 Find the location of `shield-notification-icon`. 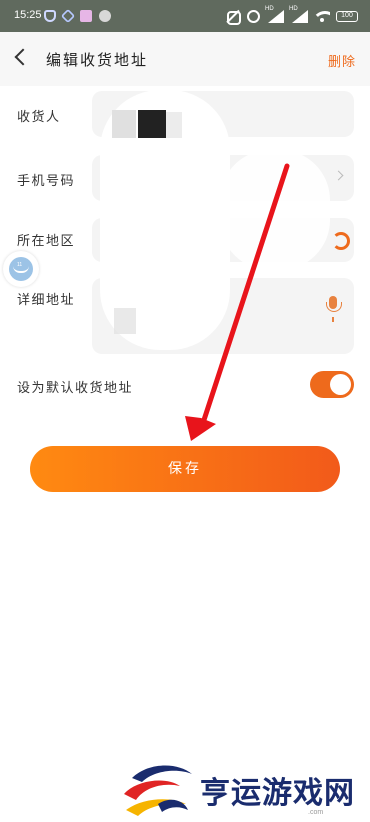

shield-notification-icon is located at coordinates (50, 16).